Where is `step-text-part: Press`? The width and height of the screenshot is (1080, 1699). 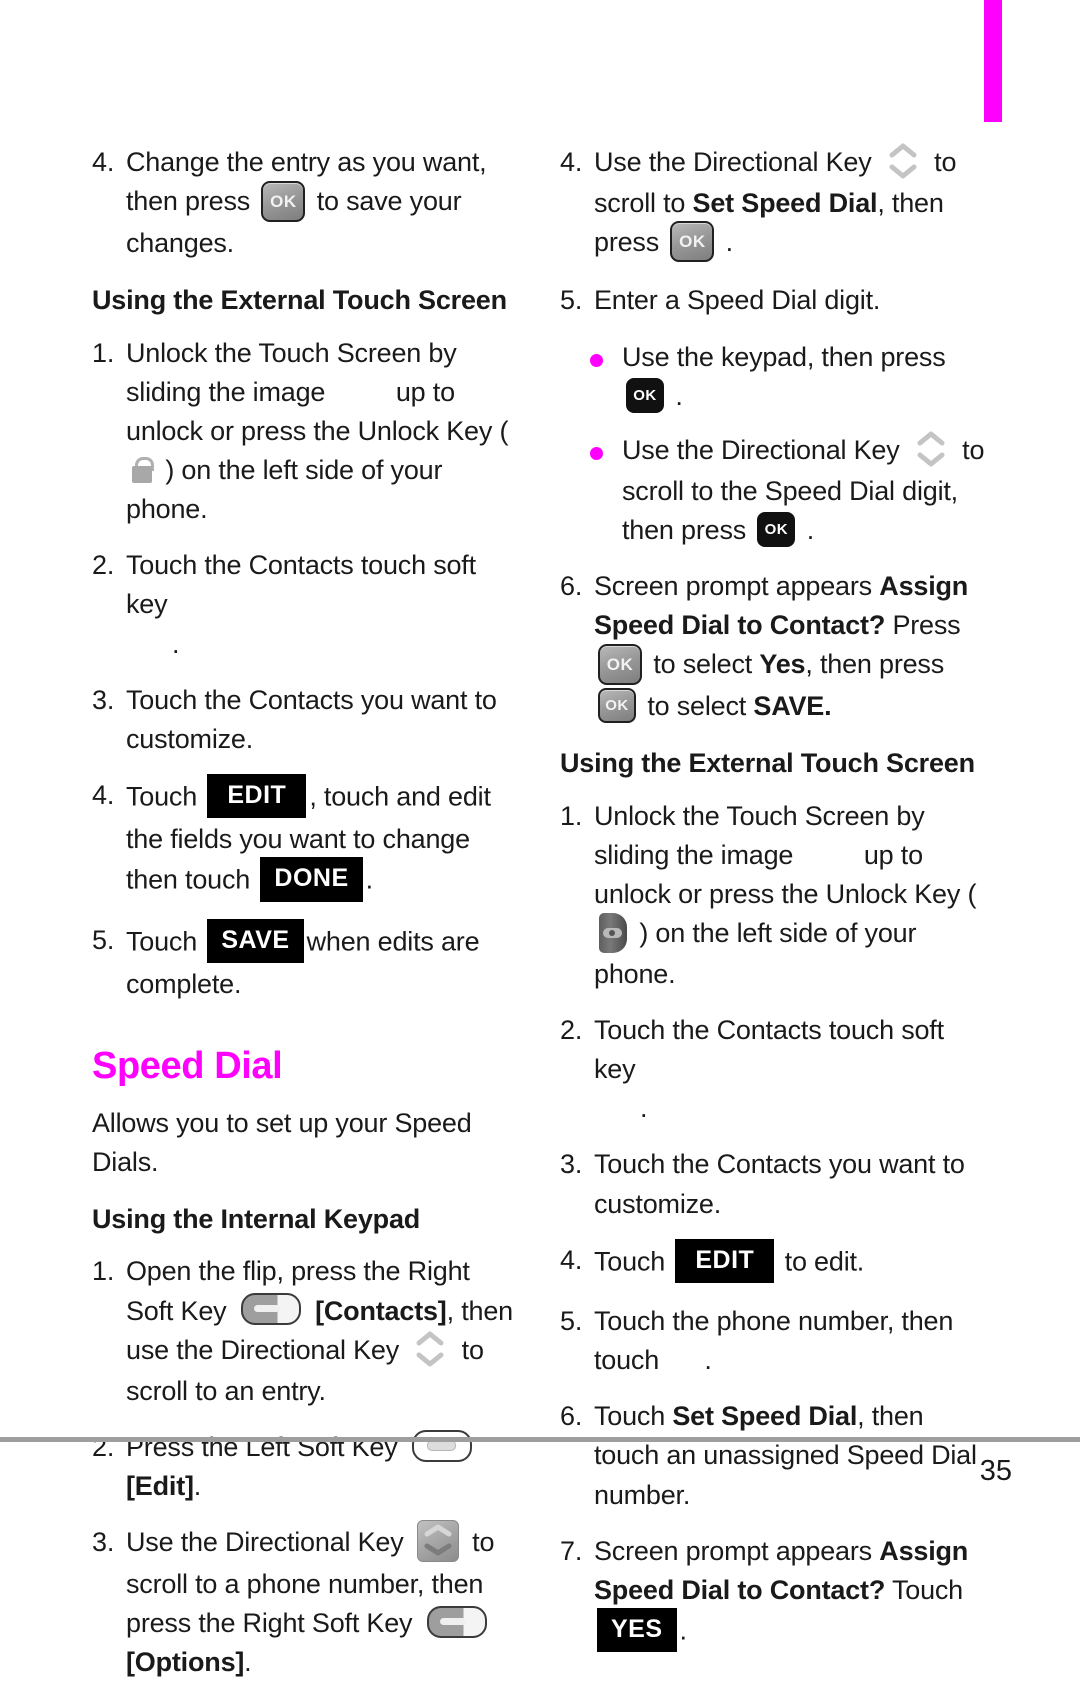
step-text-part: Press is located at coordinates (926, 625).